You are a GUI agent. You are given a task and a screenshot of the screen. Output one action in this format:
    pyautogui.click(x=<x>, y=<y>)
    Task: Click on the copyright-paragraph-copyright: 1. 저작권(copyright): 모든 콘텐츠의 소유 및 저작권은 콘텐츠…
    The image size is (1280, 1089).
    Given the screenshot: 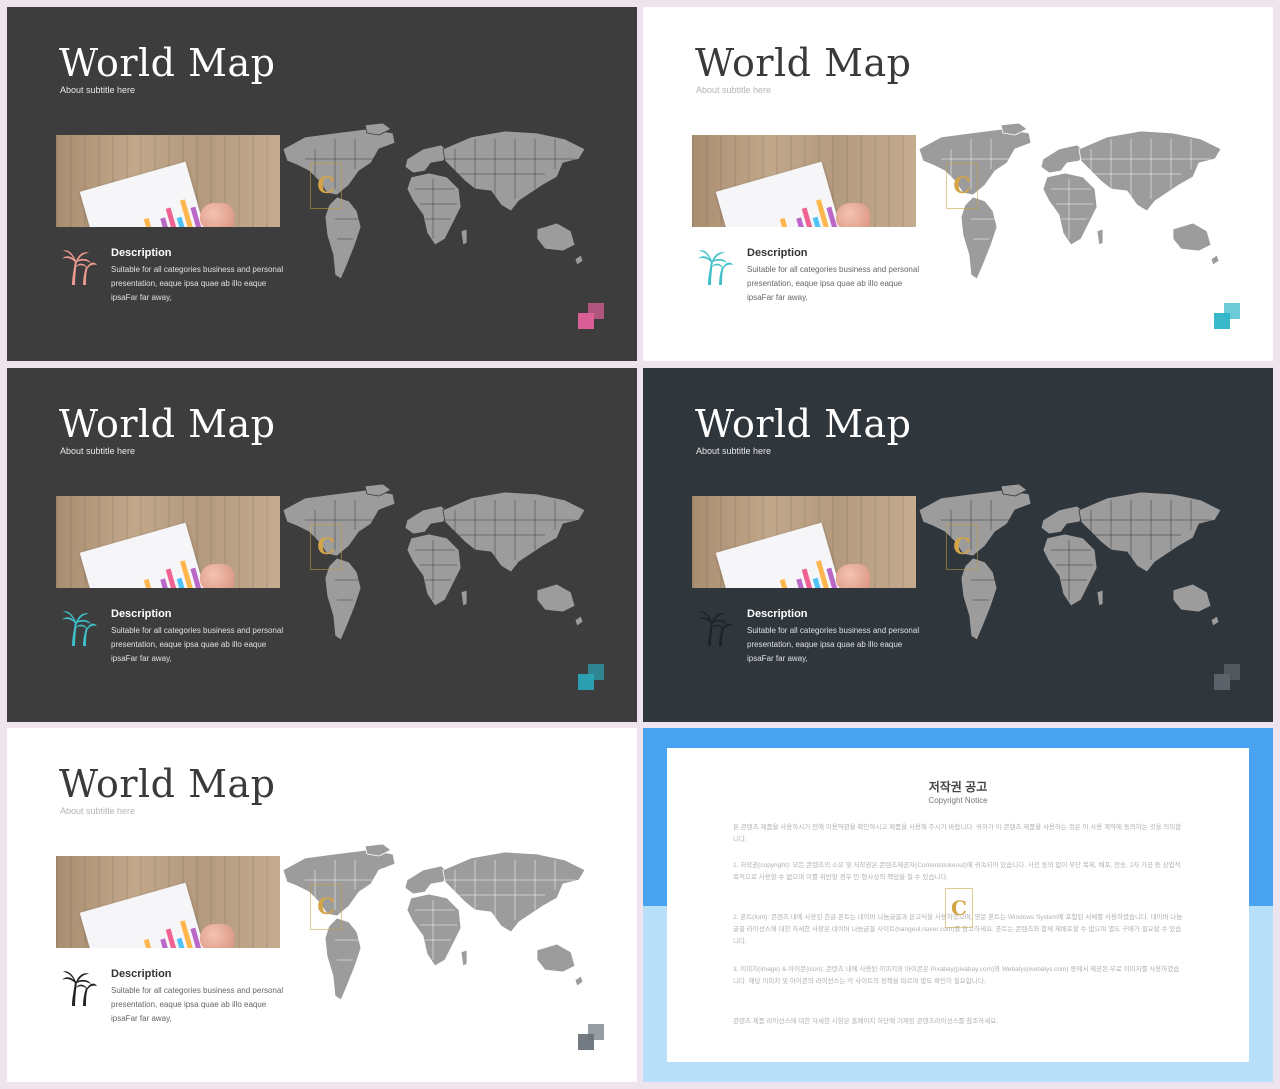 What is the action you would take?
    pyautogui.click(x=957, y=871)
    